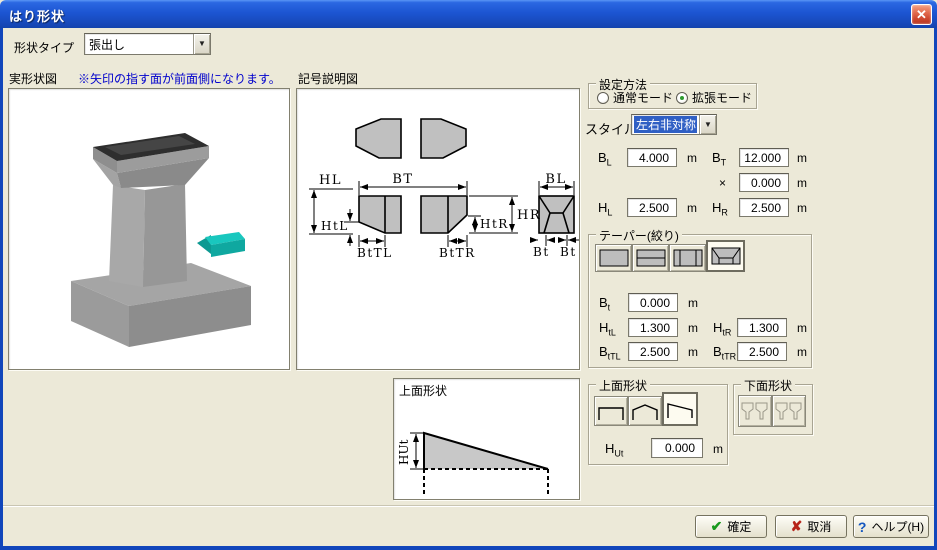  Describe the element at coordinates (687, 258) in the screenshot. I see `taper-vertical-button` at that location.